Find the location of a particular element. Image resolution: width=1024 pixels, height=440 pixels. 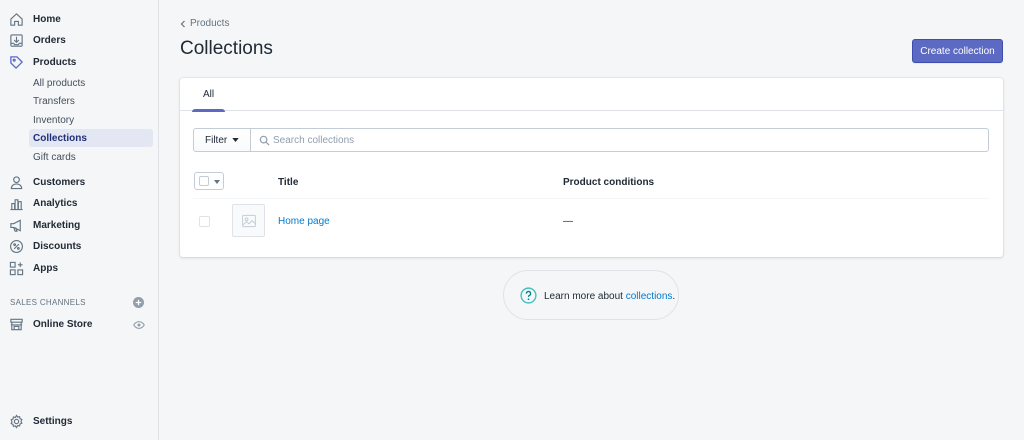

breadcrumb: Products is located at coordinates (204, 23).